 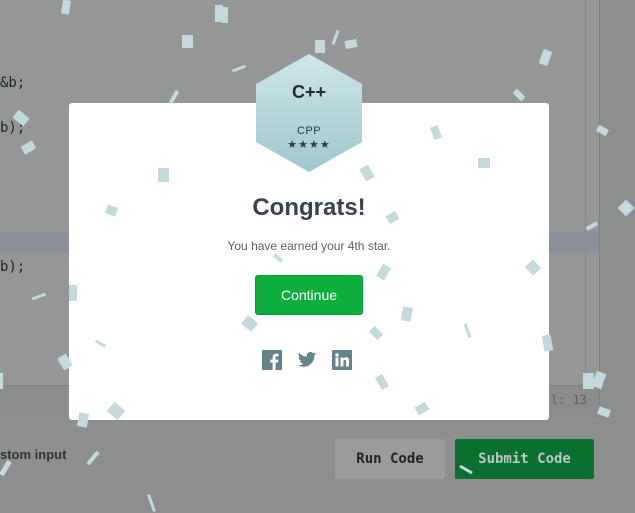 I want to click on continue-button: Continue, so click(x=309, y=295).